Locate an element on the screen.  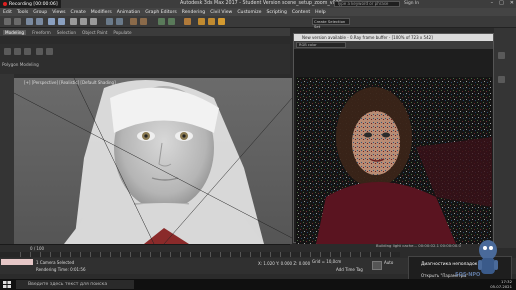
render-setup-icon is located at coordinates (201, 21).